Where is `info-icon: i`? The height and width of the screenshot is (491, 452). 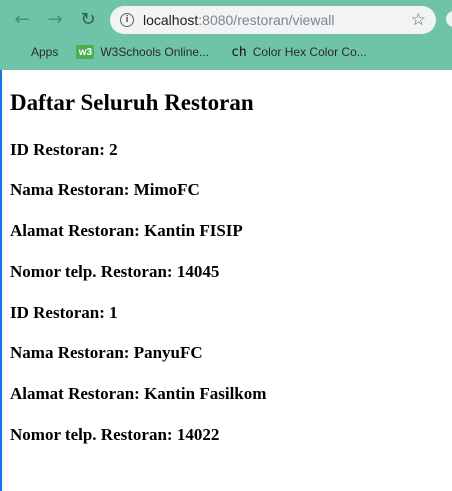 info-icon: i is located at coordinates (127, 20).